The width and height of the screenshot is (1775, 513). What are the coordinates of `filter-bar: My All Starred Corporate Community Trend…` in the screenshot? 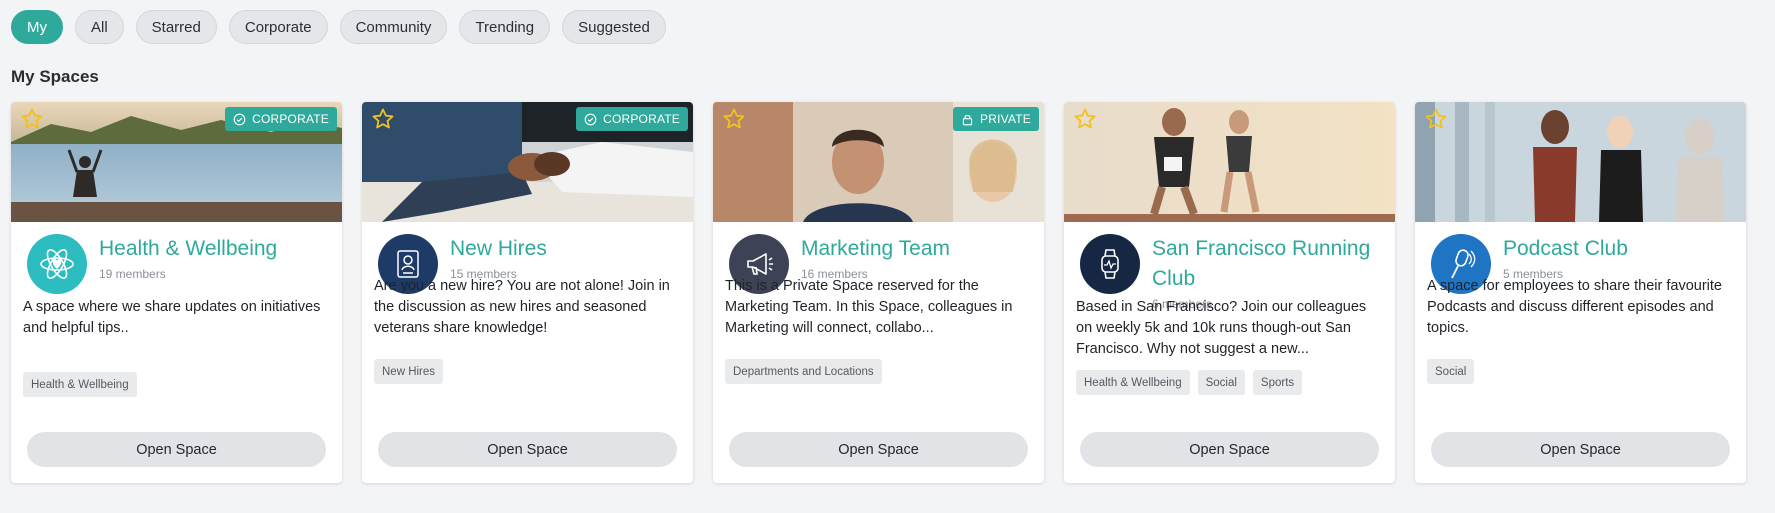 It's located at (338, 27).